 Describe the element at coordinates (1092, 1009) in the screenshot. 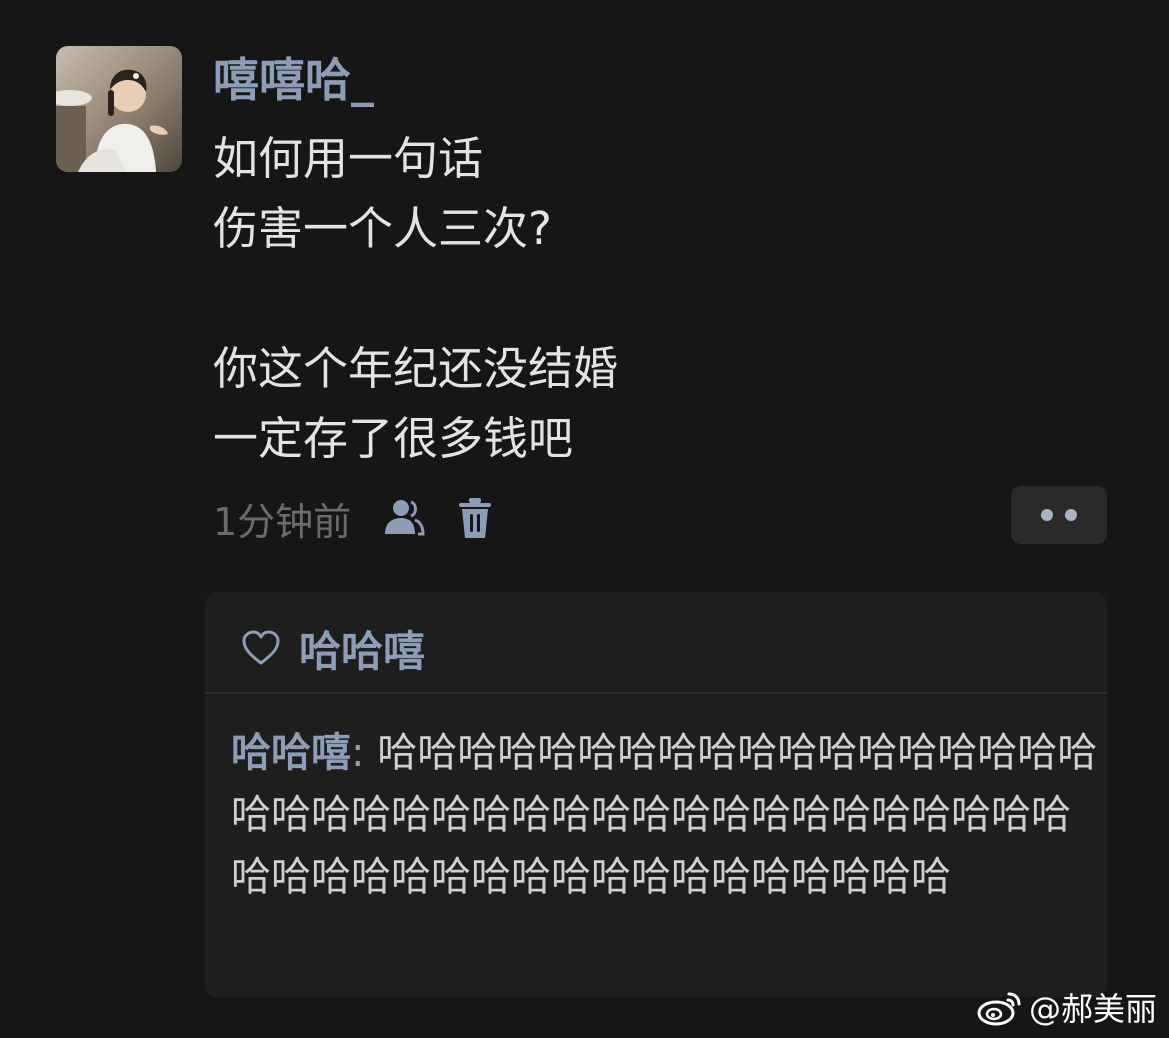

I see `watermark-text: @郝美丽` at that location.